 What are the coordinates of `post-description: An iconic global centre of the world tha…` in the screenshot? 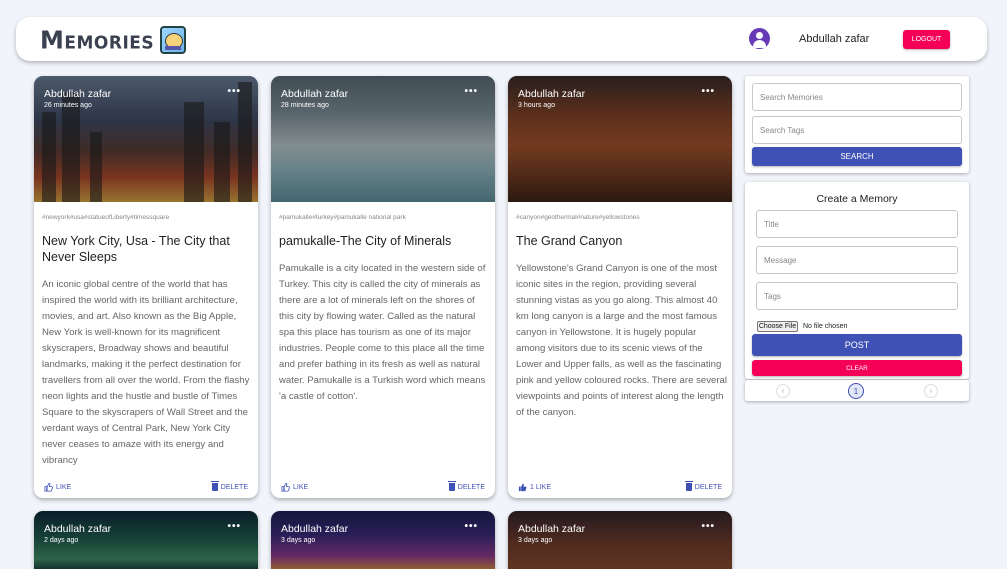 It's located at (146, 372).